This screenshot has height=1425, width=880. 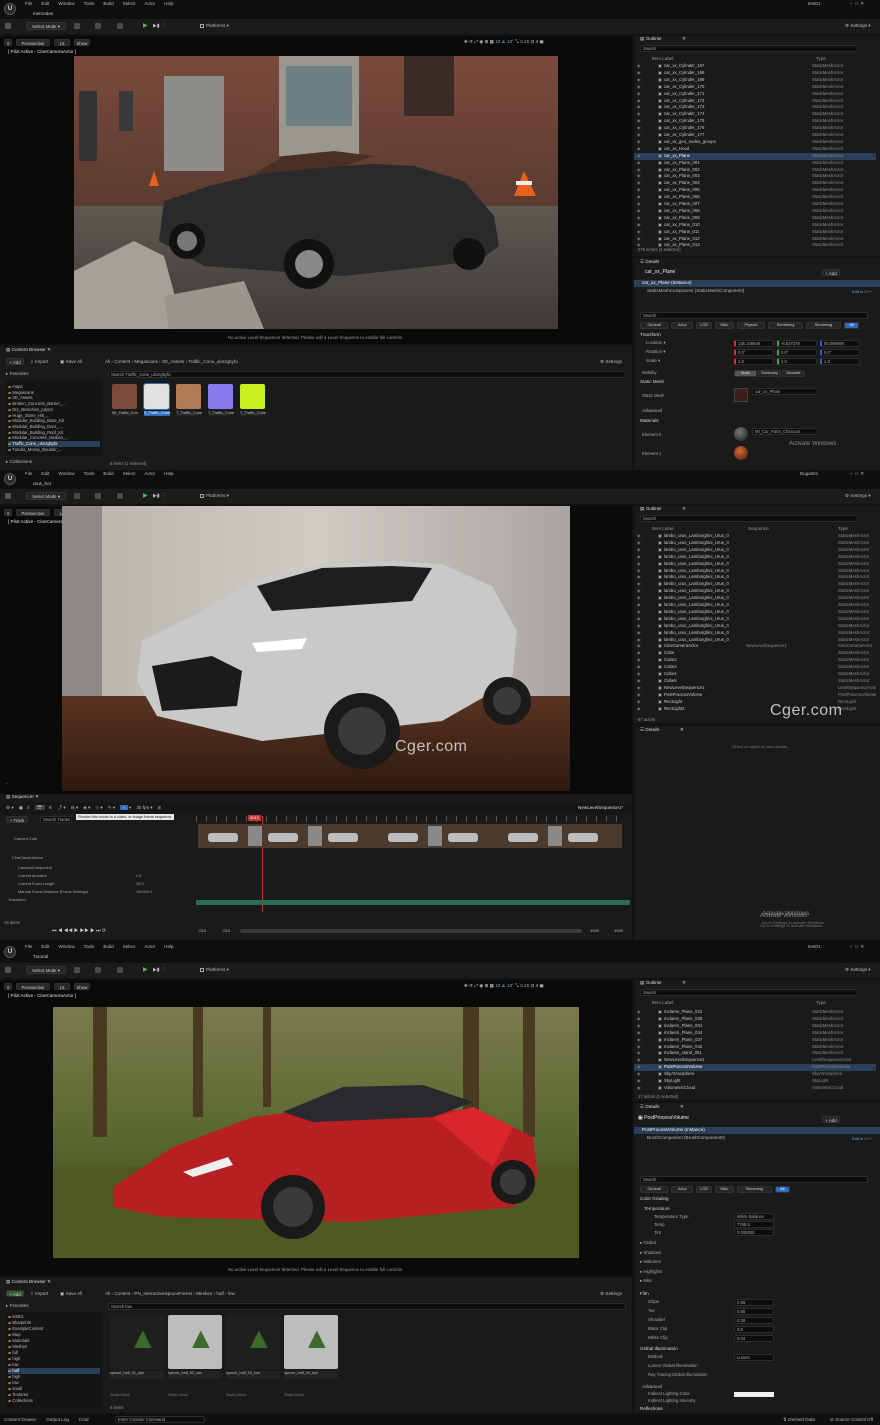 I want to click on transform-rotation-label: Rotation ▾, so click(x=655, y=352).